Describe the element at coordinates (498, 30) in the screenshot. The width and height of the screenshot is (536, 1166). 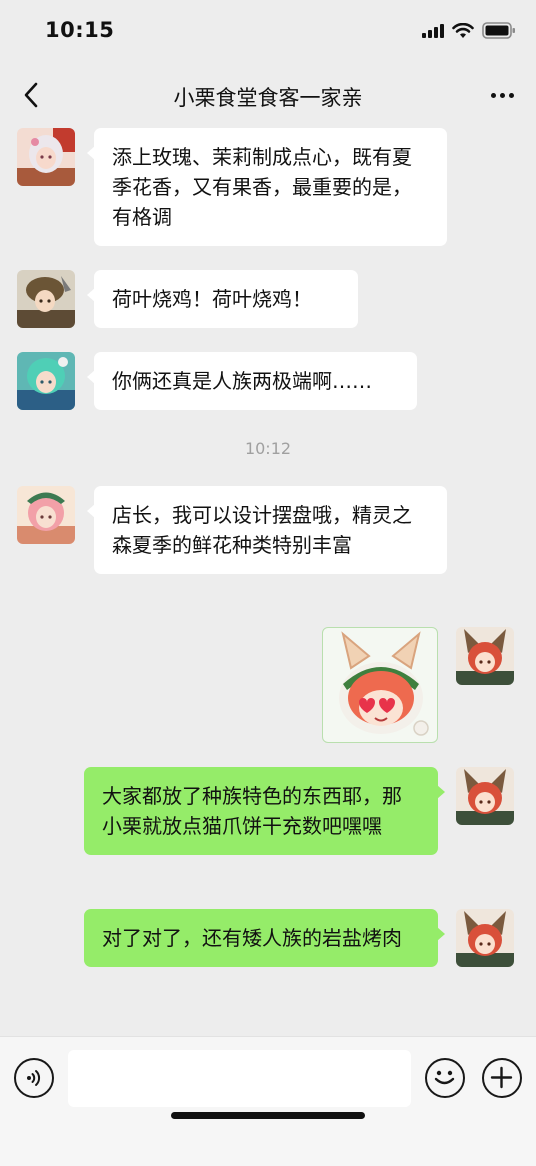
I see `battery-icon` at that location.